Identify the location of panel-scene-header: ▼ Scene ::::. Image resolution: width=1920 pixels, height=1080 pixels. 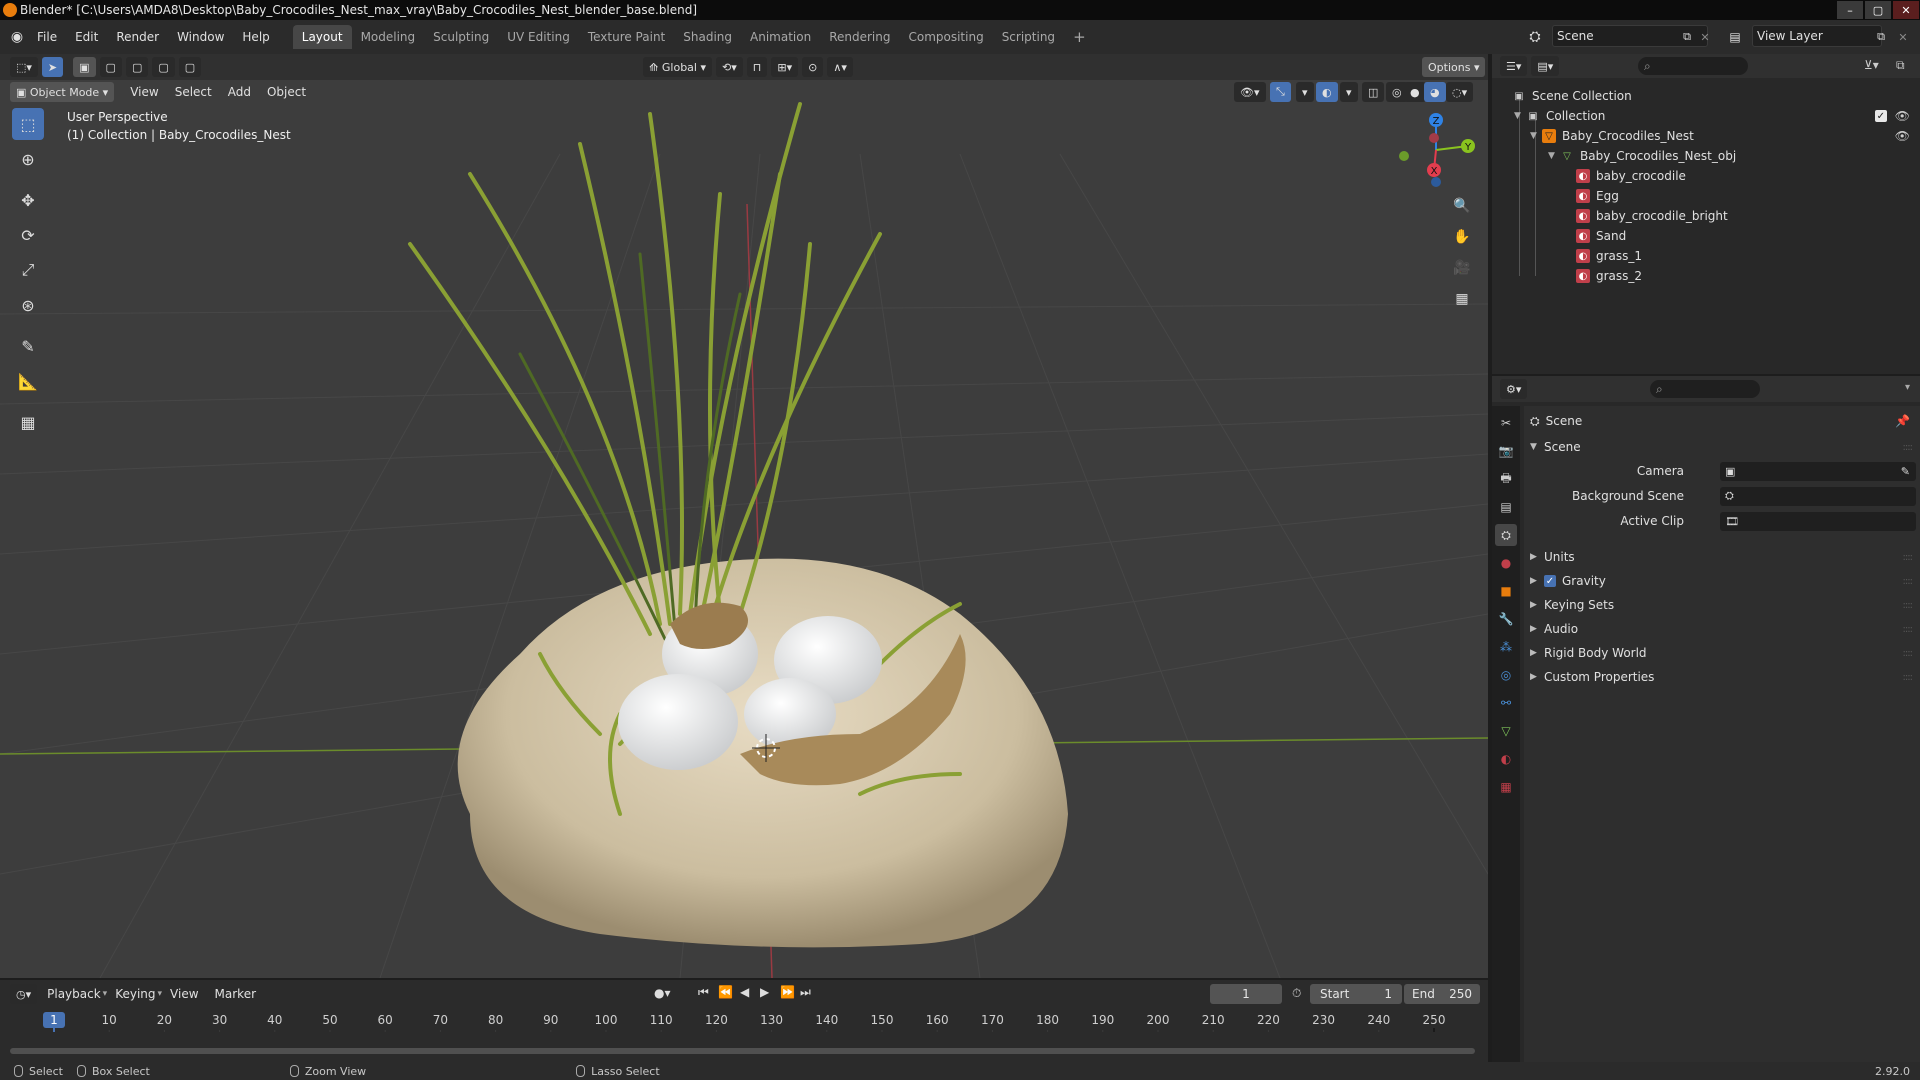
(1723, 447).